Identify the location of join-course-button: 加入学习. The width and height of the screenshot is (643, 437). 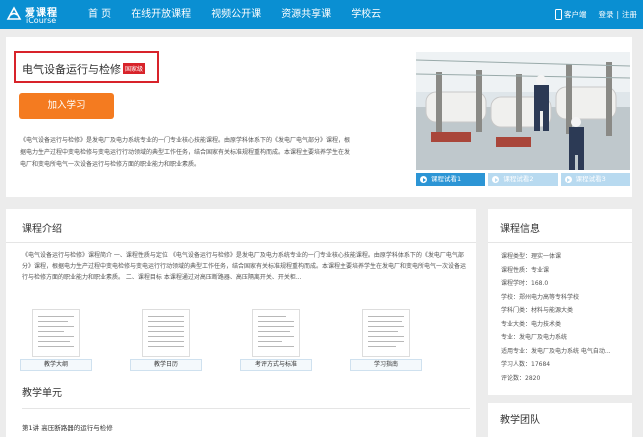
(66, 106).